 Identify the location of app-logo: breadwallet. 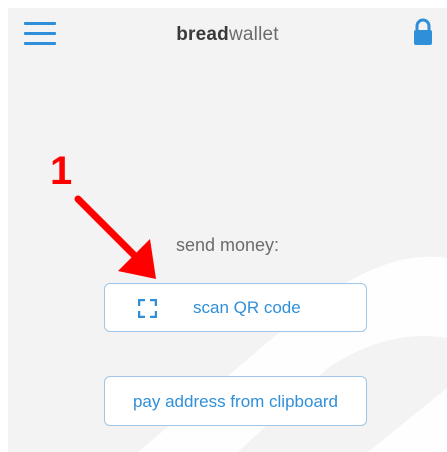
(227, 35).